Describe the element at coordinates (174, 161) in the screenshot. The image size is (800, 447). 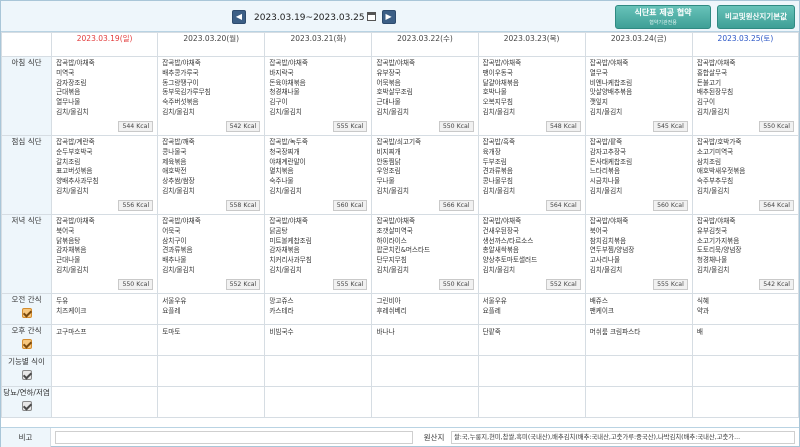
I see `menu-item: 제육볶음` at that location.